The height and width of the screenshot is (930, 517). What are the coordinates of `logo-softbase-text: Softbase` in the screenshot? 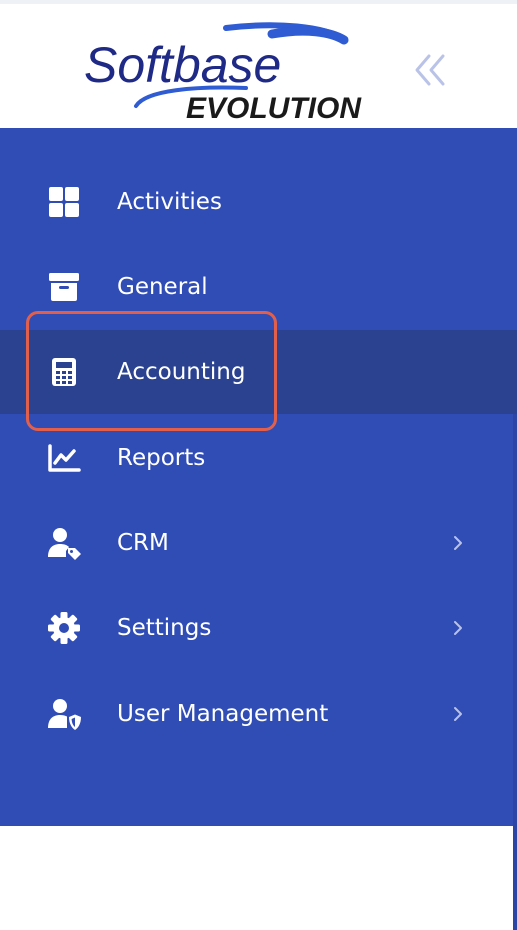 It's located at (182, 65).